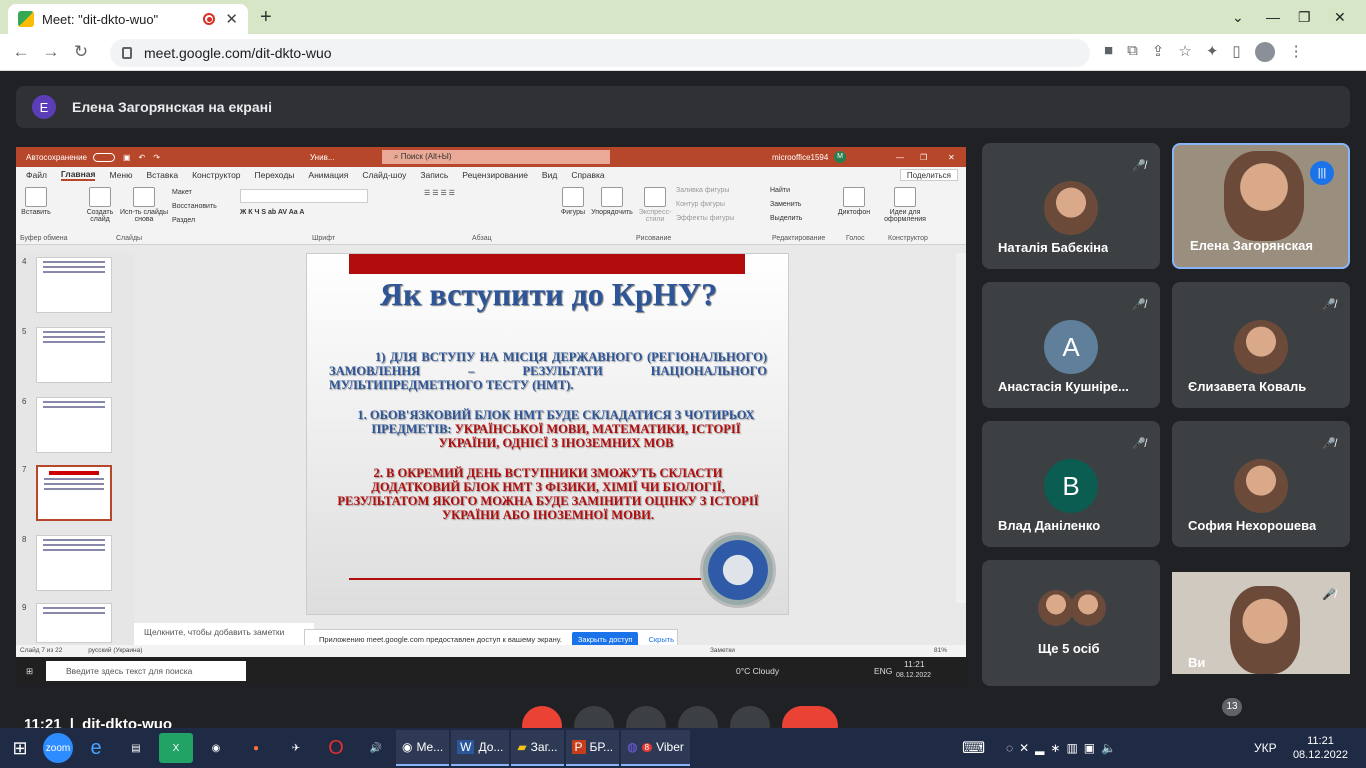  I want to click on ppt-share-button: Поделиться, so click(928, 175).